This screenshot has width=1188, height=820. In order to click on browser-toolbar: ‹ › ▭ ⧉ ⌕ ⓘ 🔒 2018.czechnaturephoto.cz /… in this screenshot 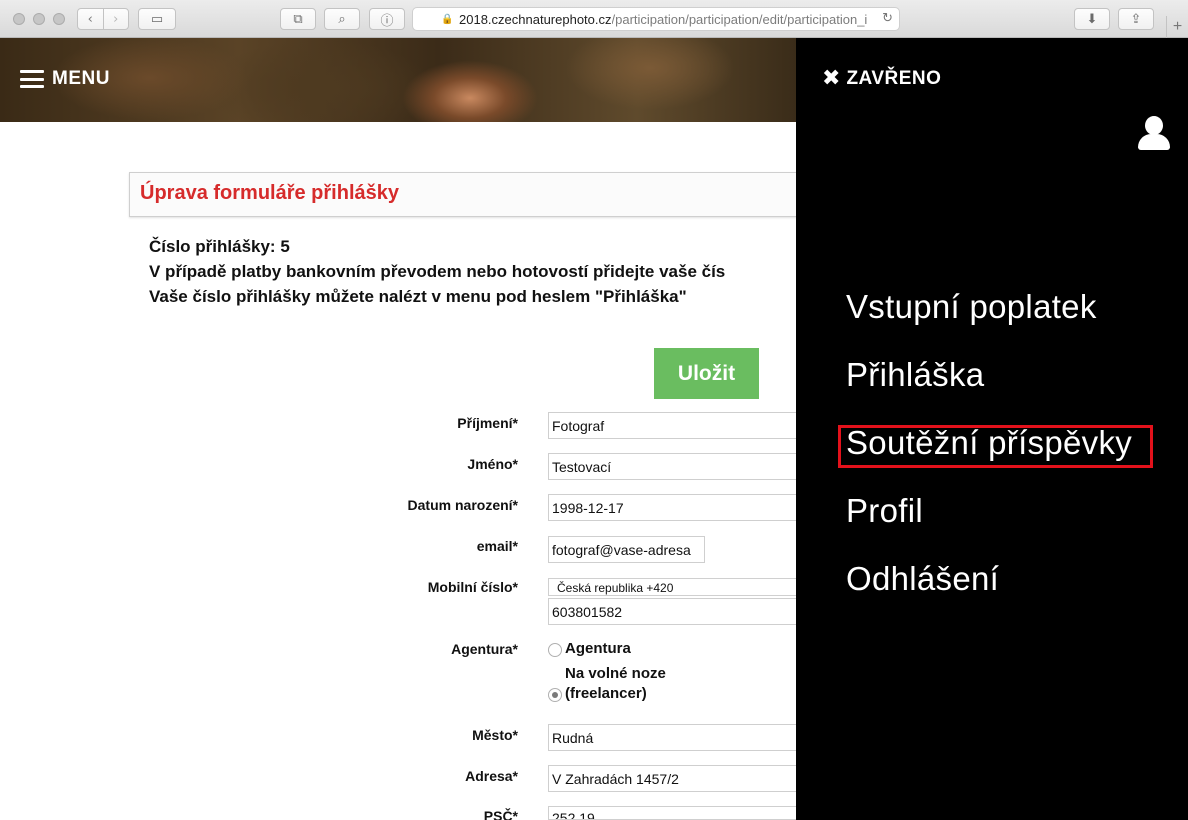, I will do `click(594, 19)`.